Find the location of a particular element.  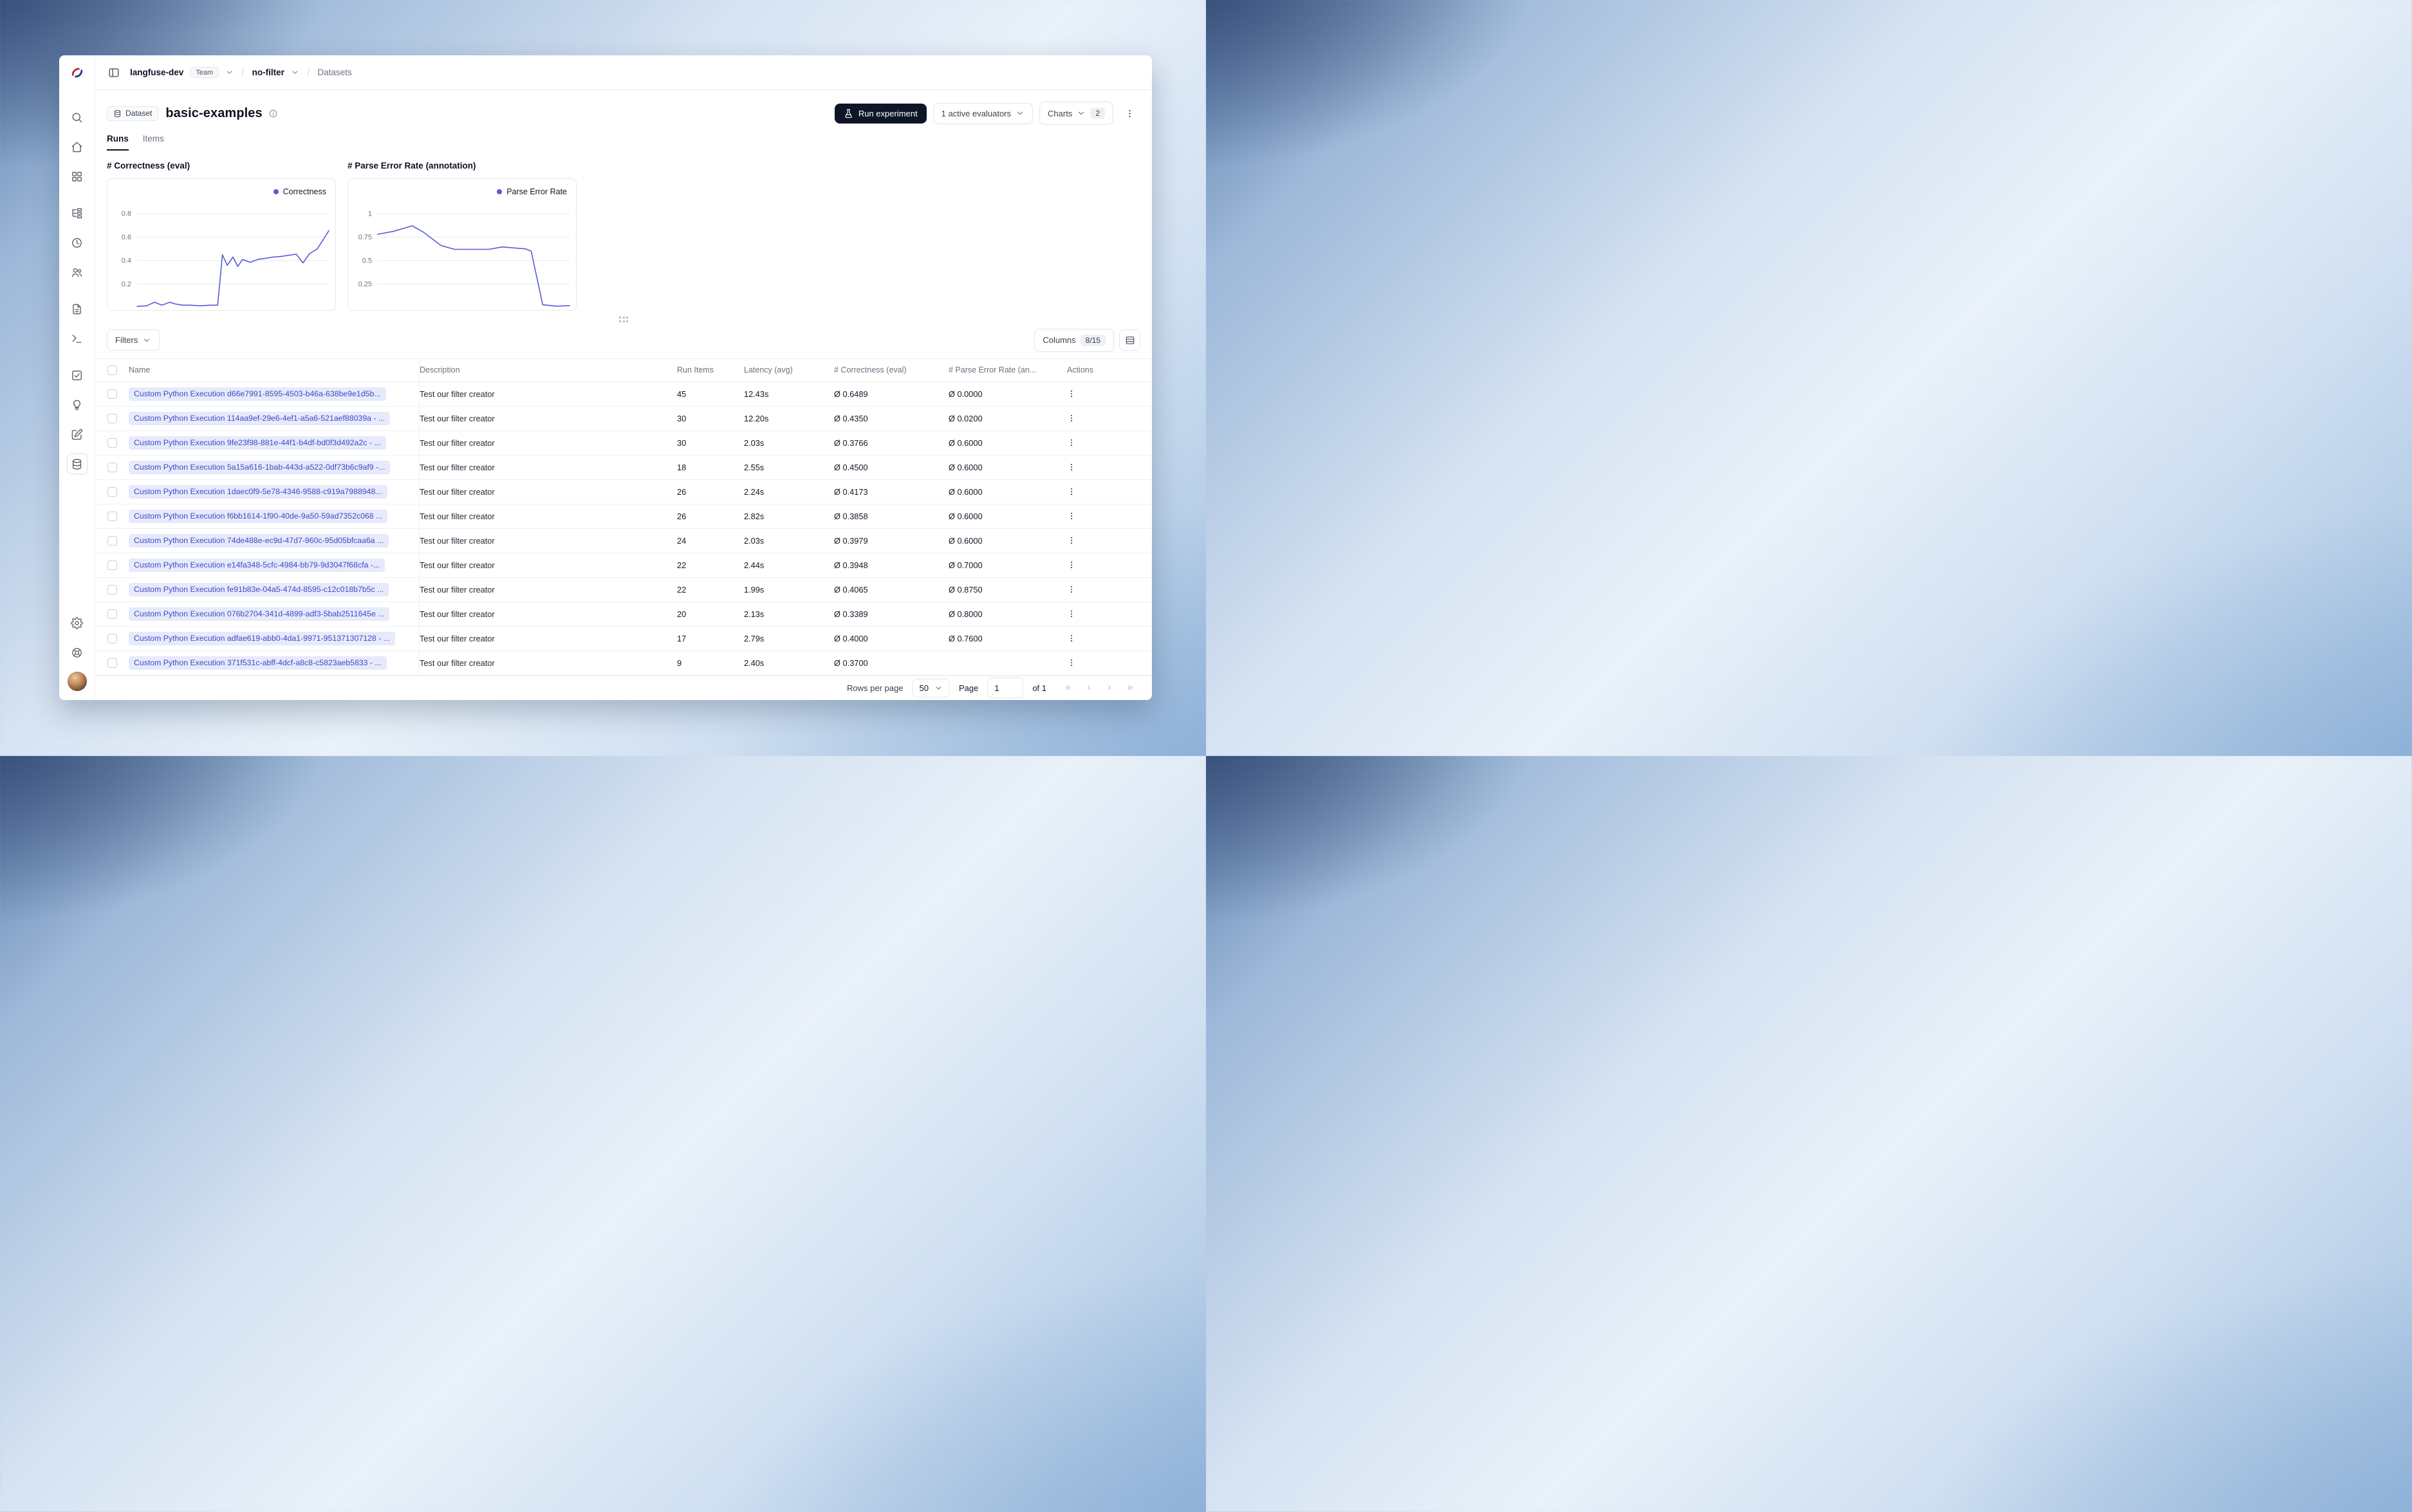

page-actions-menu-button is located at coordinates (1129, 113).